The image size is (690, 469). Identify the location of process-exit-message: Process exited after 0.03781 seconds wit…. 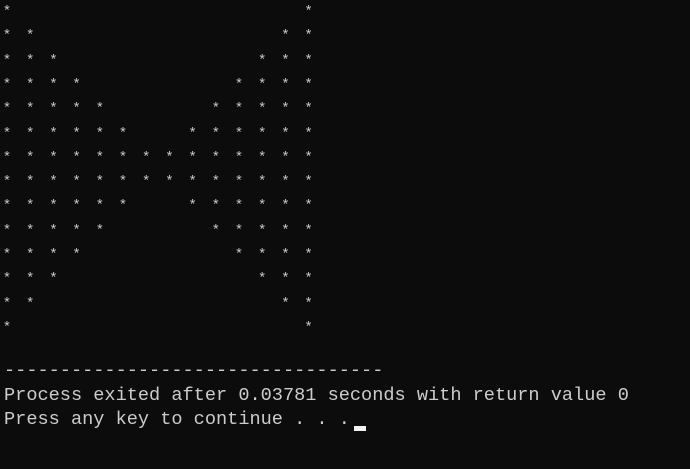
(316, 395).